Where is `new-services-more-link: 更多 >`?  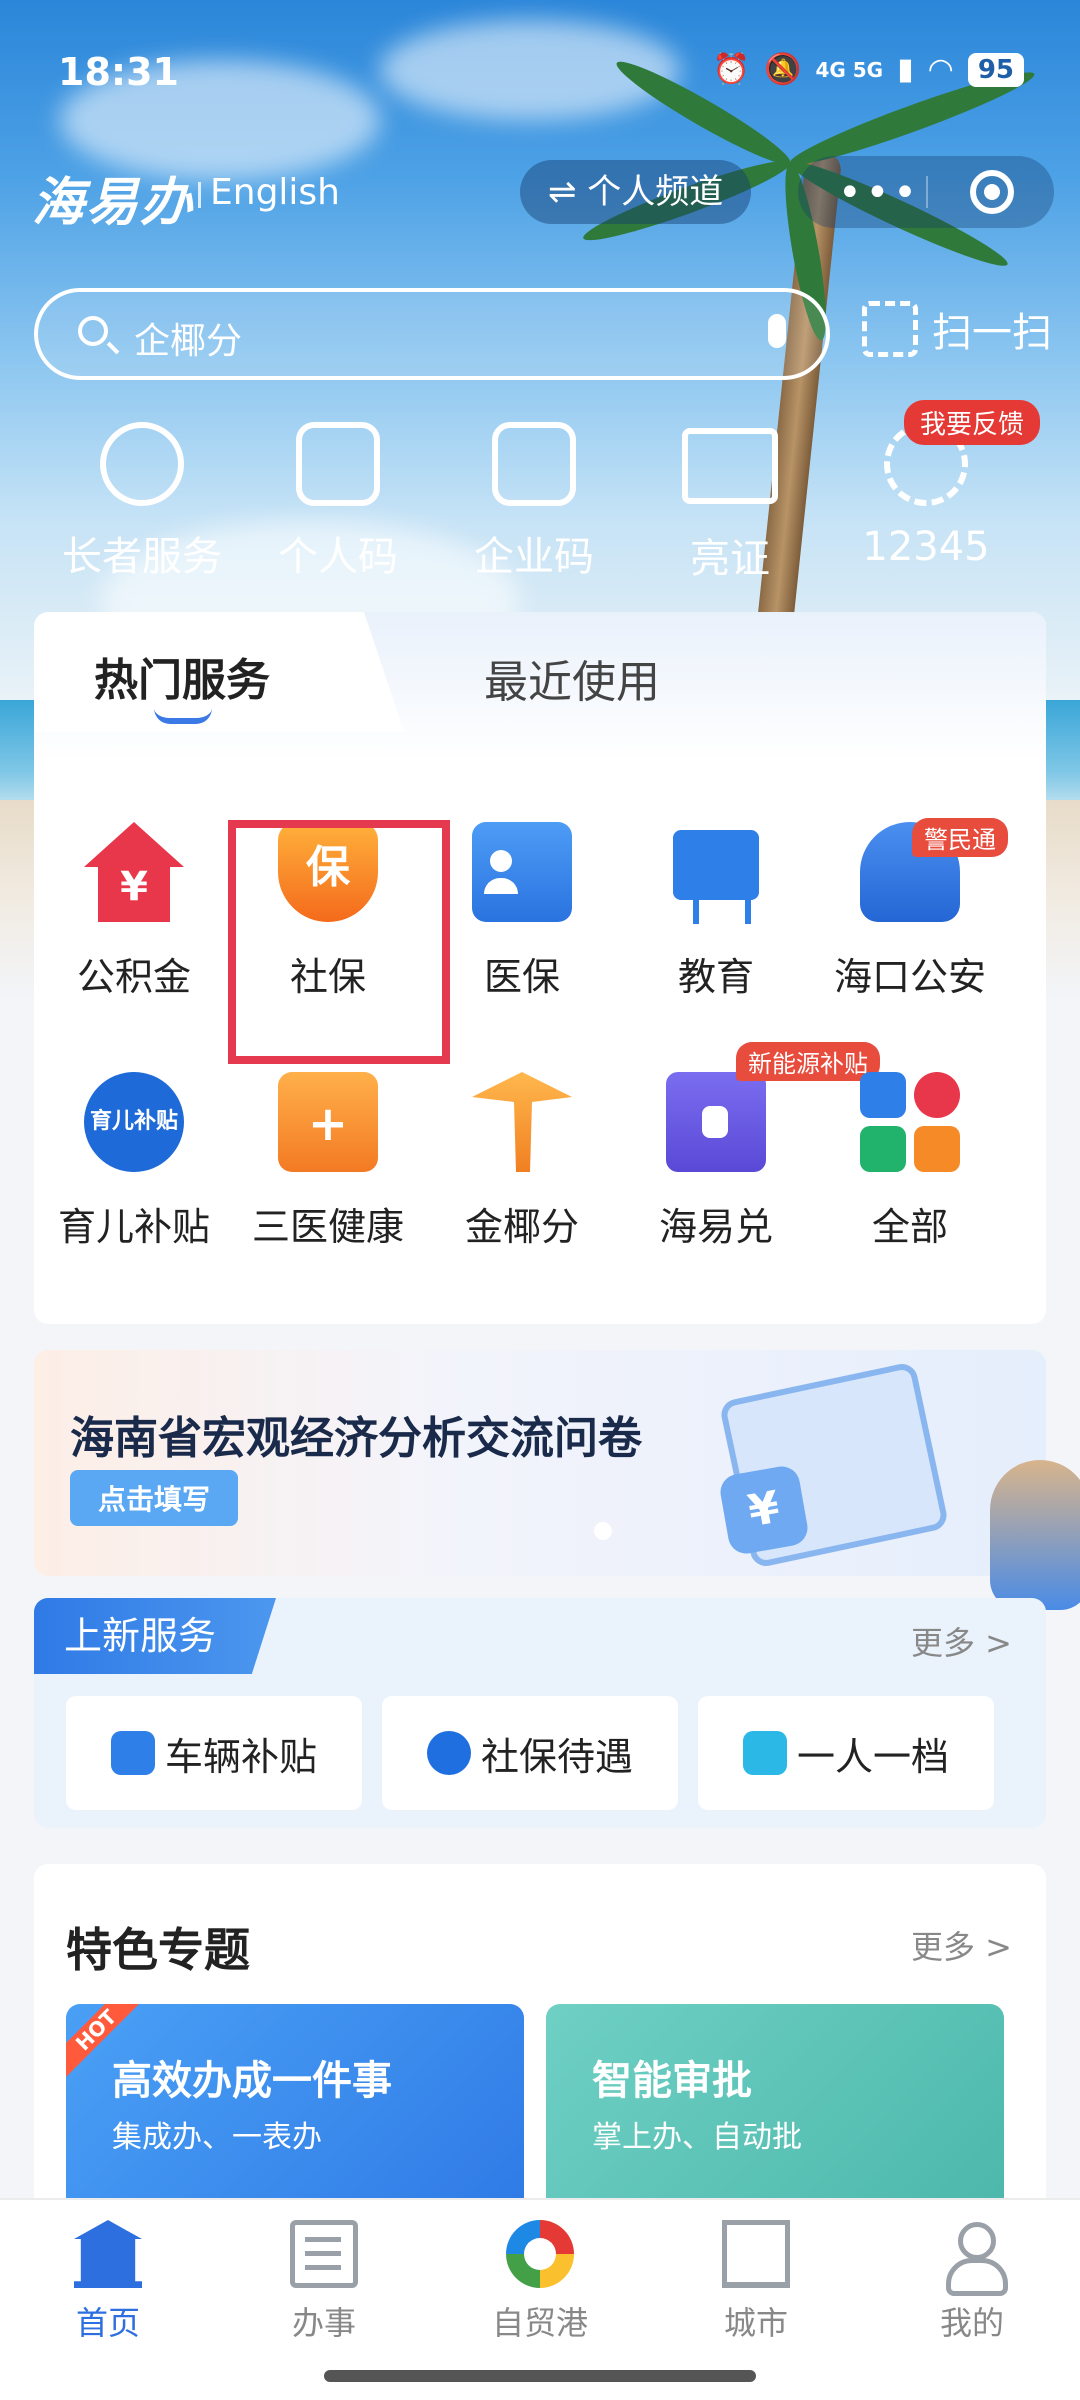
new-services-more-link: 更多 > is located at coordinates (961, 1641).